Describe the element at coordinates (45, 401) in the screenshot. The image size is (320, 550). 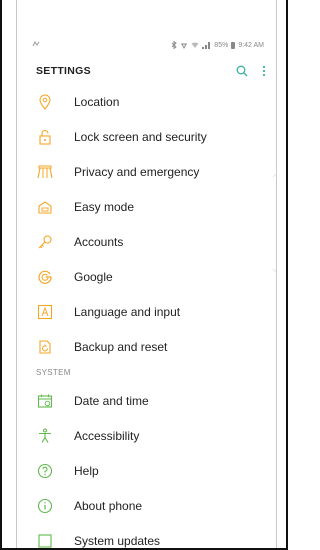
I see `calendar-clock-icon` at that location.